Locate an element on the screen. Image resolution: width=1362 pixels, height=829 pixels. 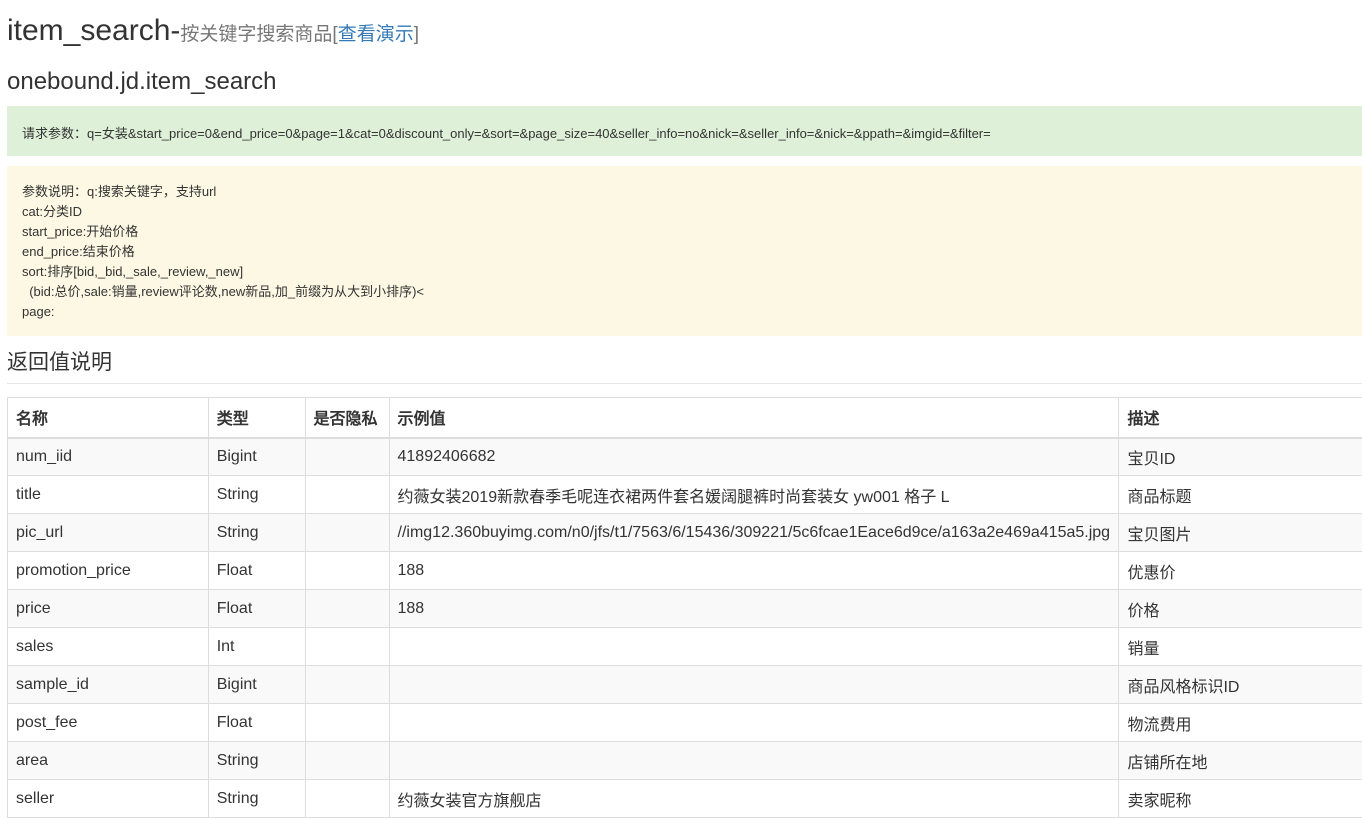
title-main: item_search- is located at coordinates (94, 30).